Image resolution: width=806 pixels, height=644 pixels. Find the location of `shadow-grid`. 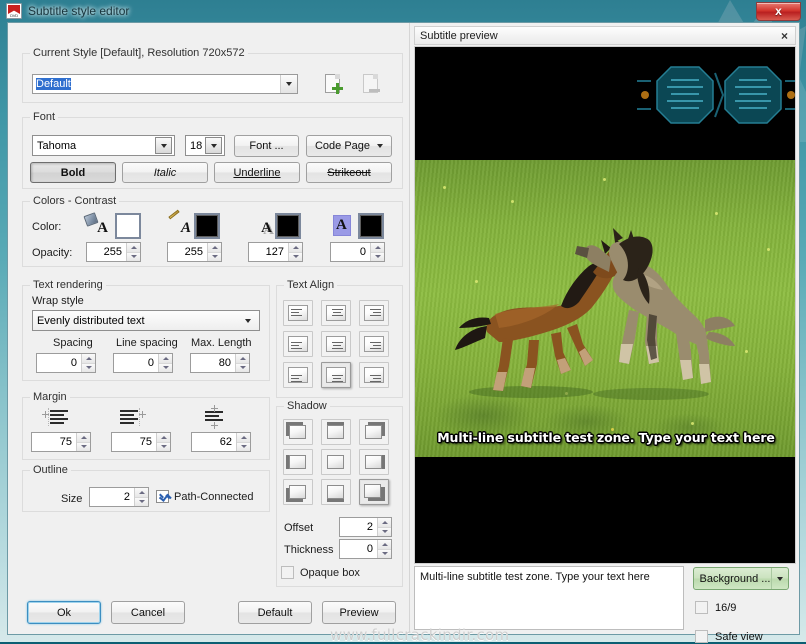

shadow-grid is located at coordinates (336, 462).